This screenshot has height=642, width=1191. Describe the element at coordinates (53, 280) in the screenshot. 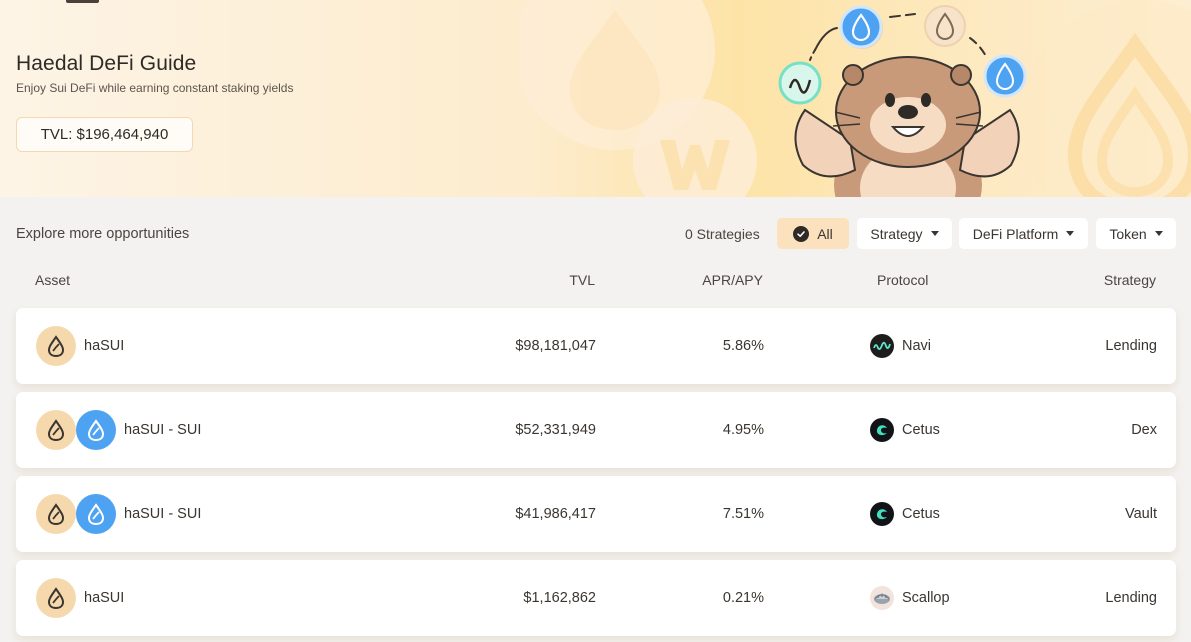

I see `column-header-asset: Asset` at that location.